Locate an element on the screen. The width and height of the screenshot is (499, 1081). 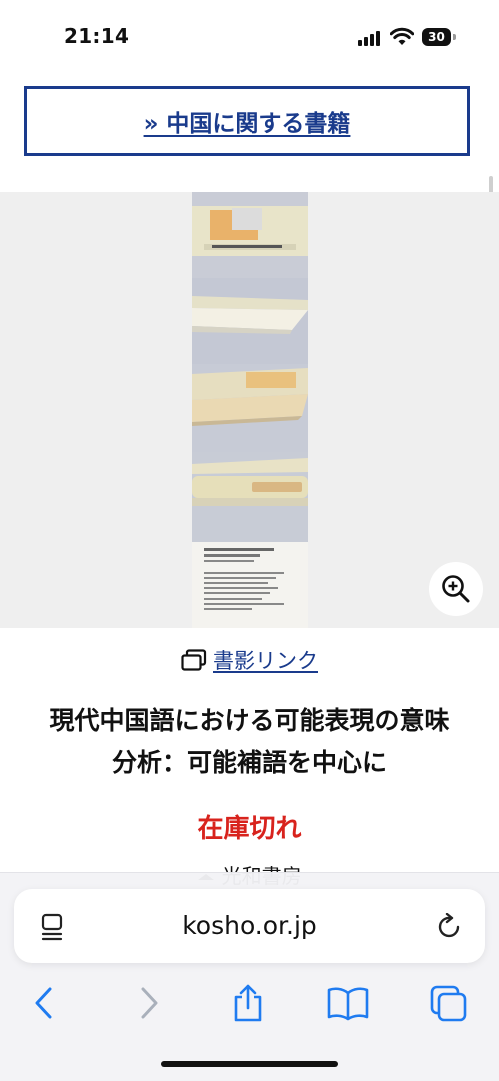
zoom-button is located at coordinates (456, 589).